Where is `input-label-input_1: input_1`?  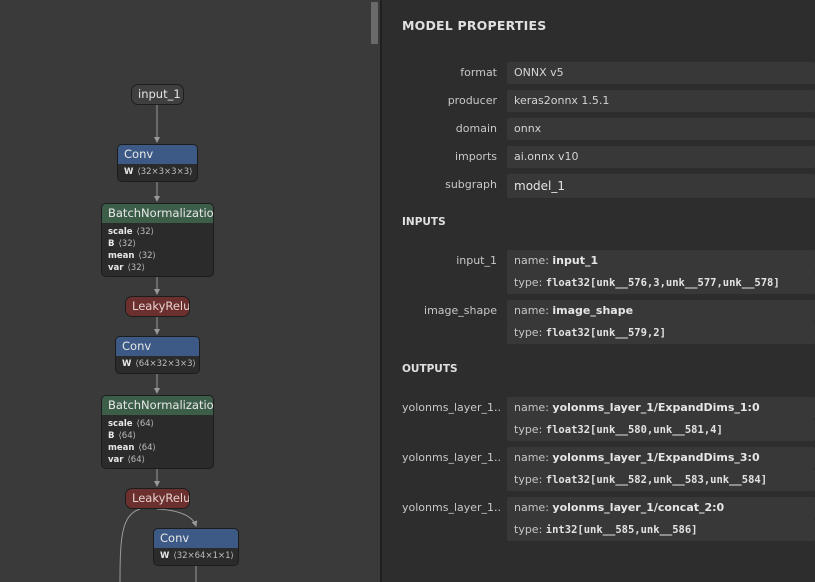
input-label-input_1: input_1 is located at coordinates (476, 260).